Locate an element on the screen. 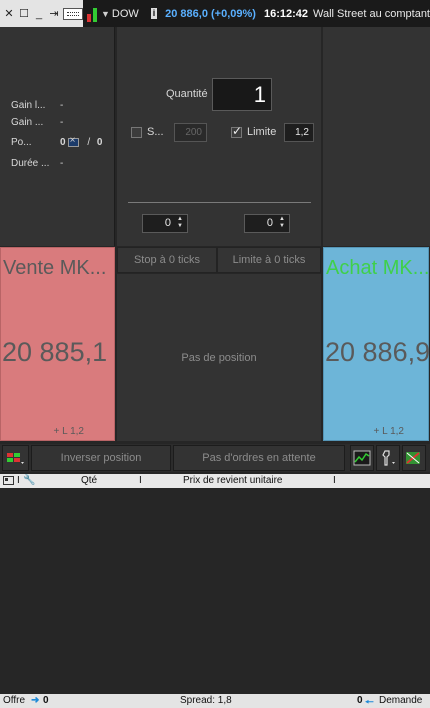 The width and height of the screenshot is (430, 708). chart-button is located at coordinates (362, 458).